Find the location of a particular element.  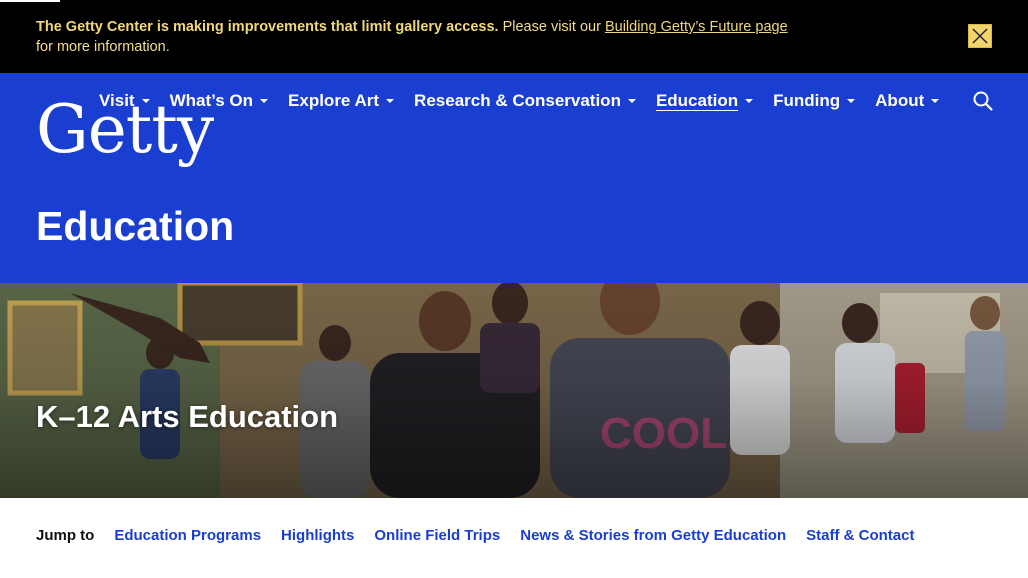

nav-item-about: About is located at coordinates (907, 101).